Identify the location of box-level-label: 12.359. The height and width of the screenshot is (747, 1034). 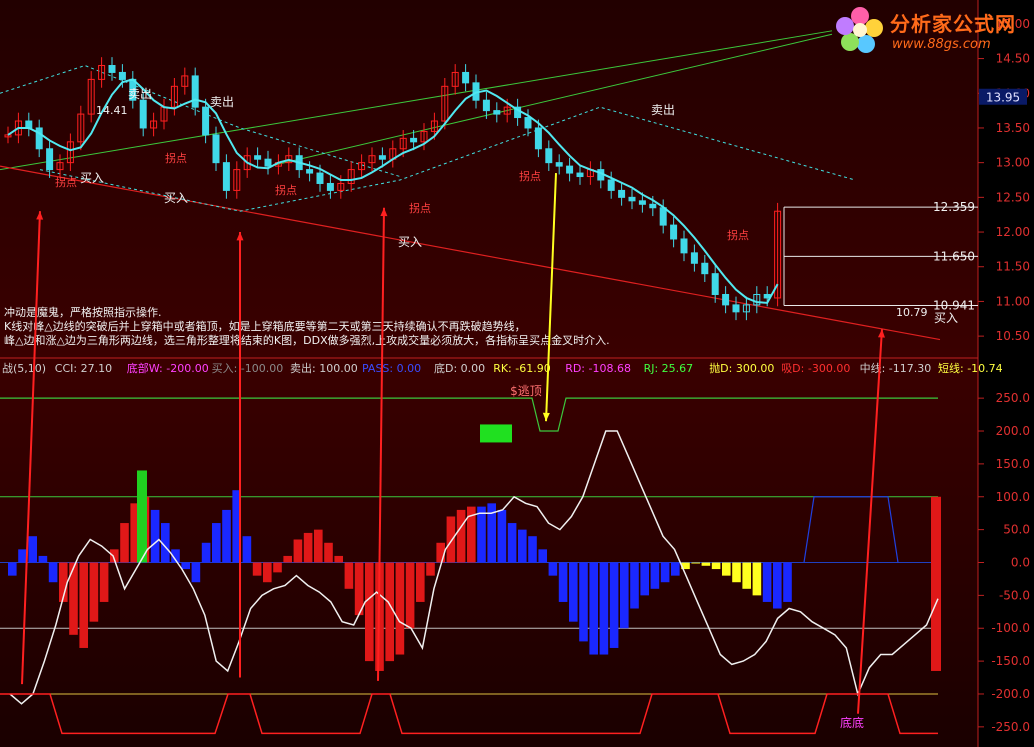
(954, 207).